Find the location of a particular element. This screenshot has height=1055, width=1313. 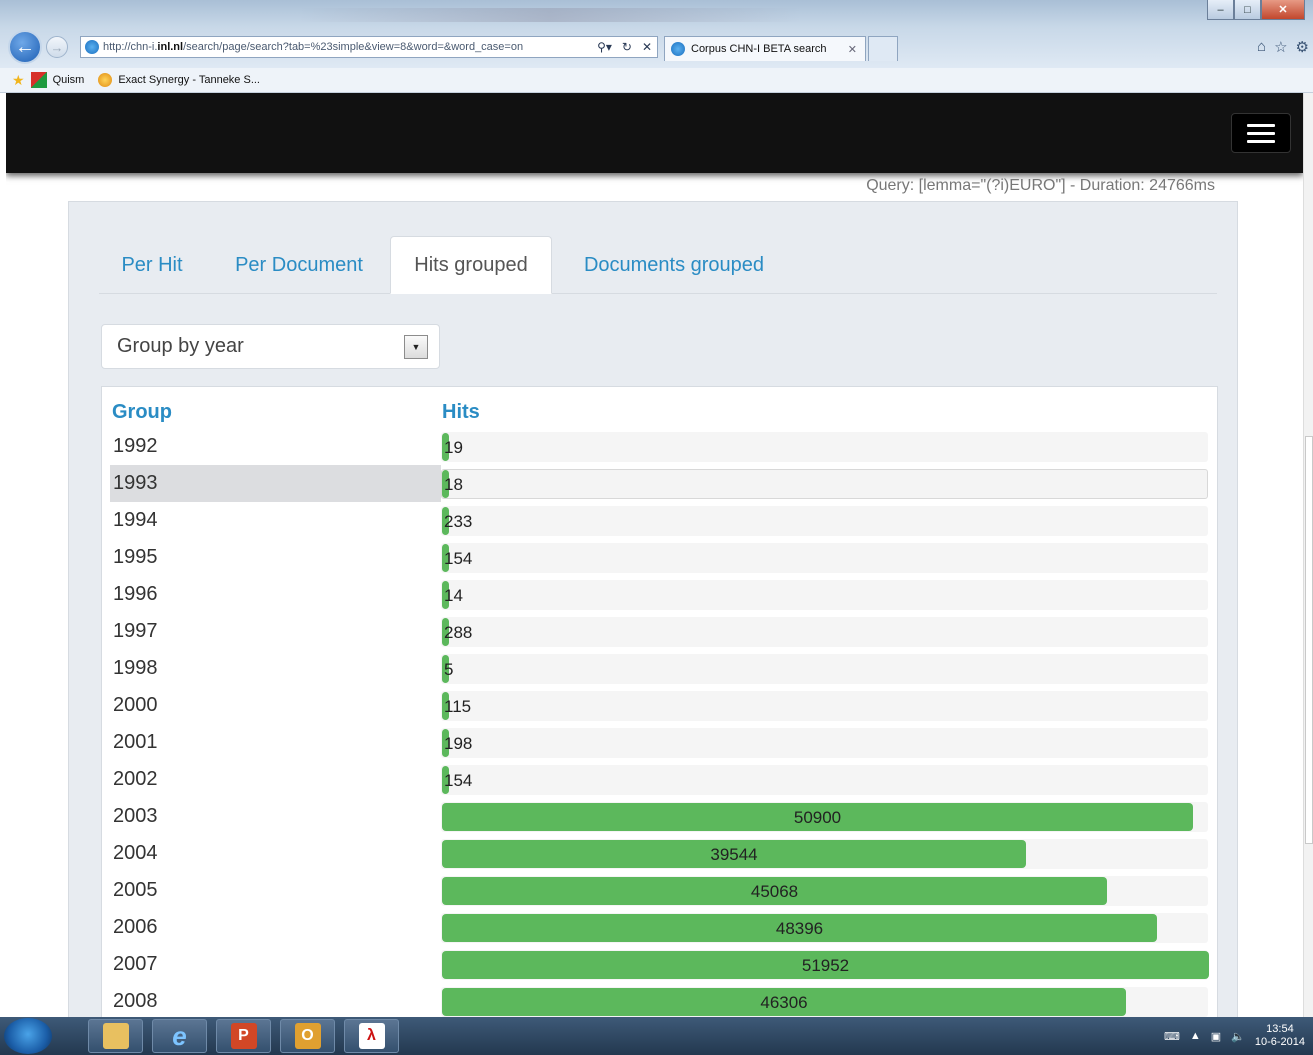

hits-value: 18 is located at coordinates (453, 484).